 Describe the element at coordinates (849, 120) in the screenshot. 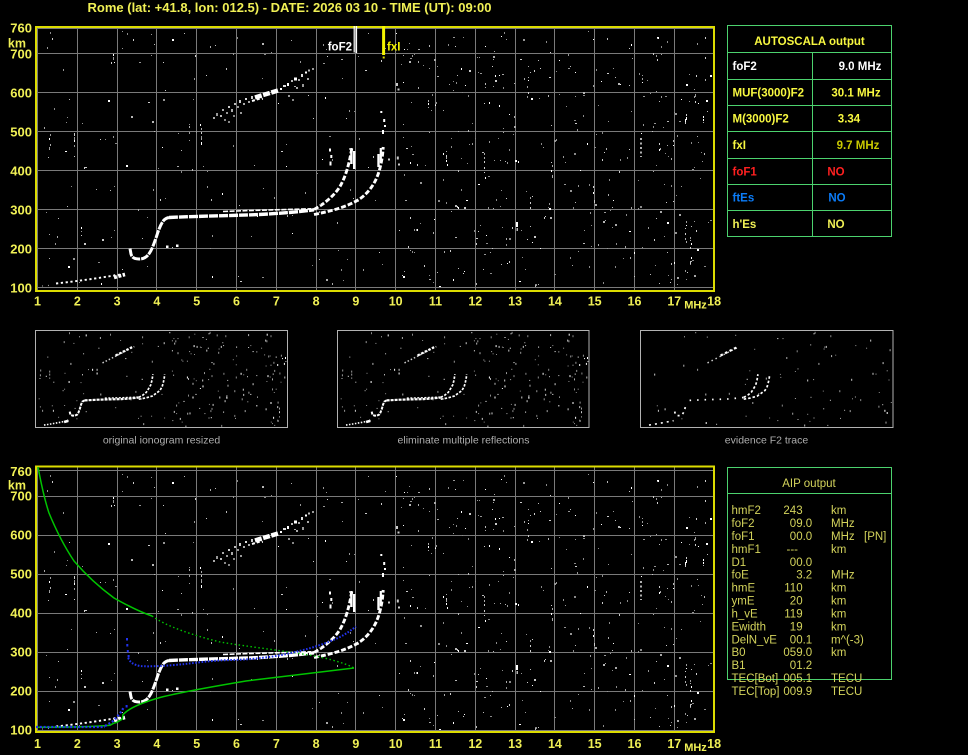

I see `svg-text: 3.34` at that location.